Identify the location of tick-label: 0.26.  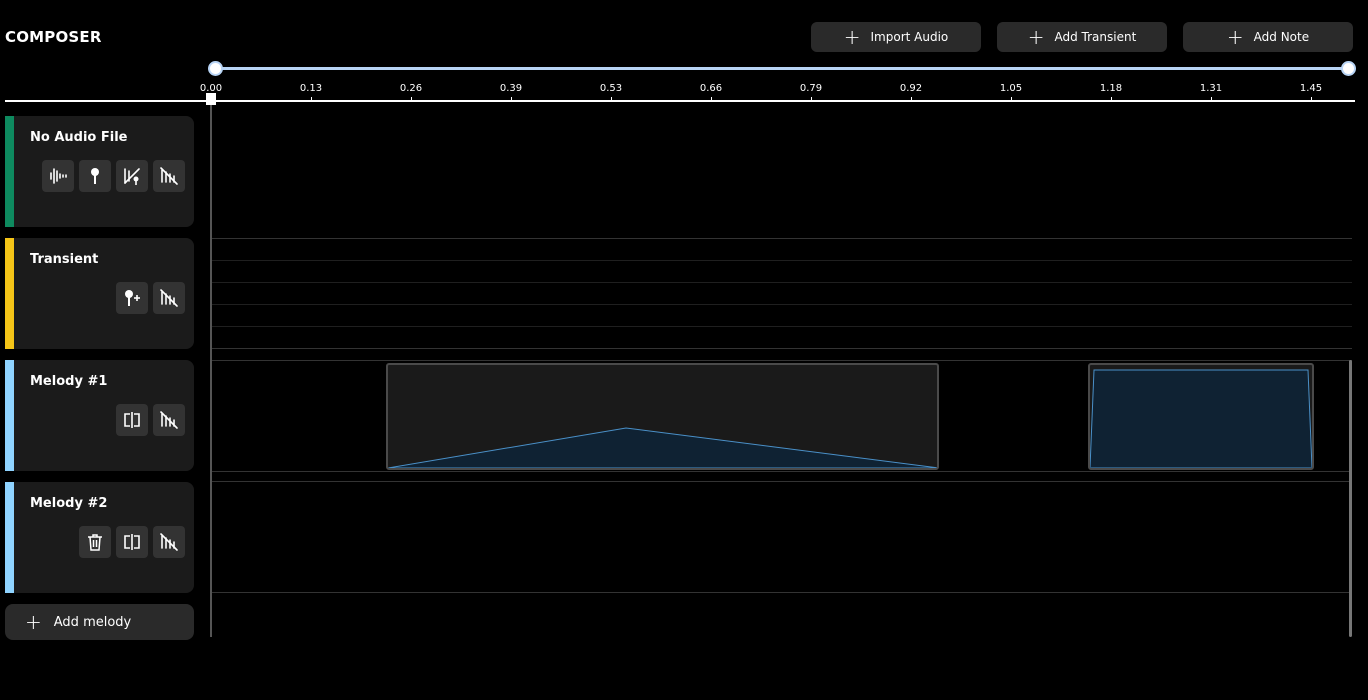
(411, 88).